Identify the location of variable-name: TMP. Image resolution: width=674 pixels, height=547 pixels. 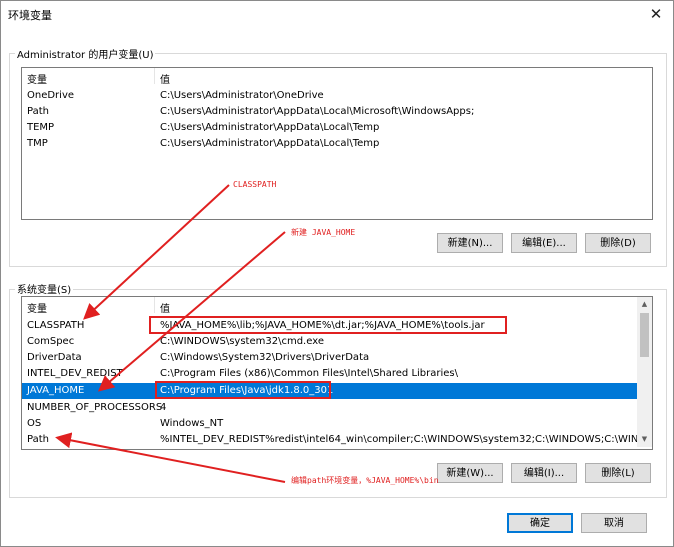
(37, 143).